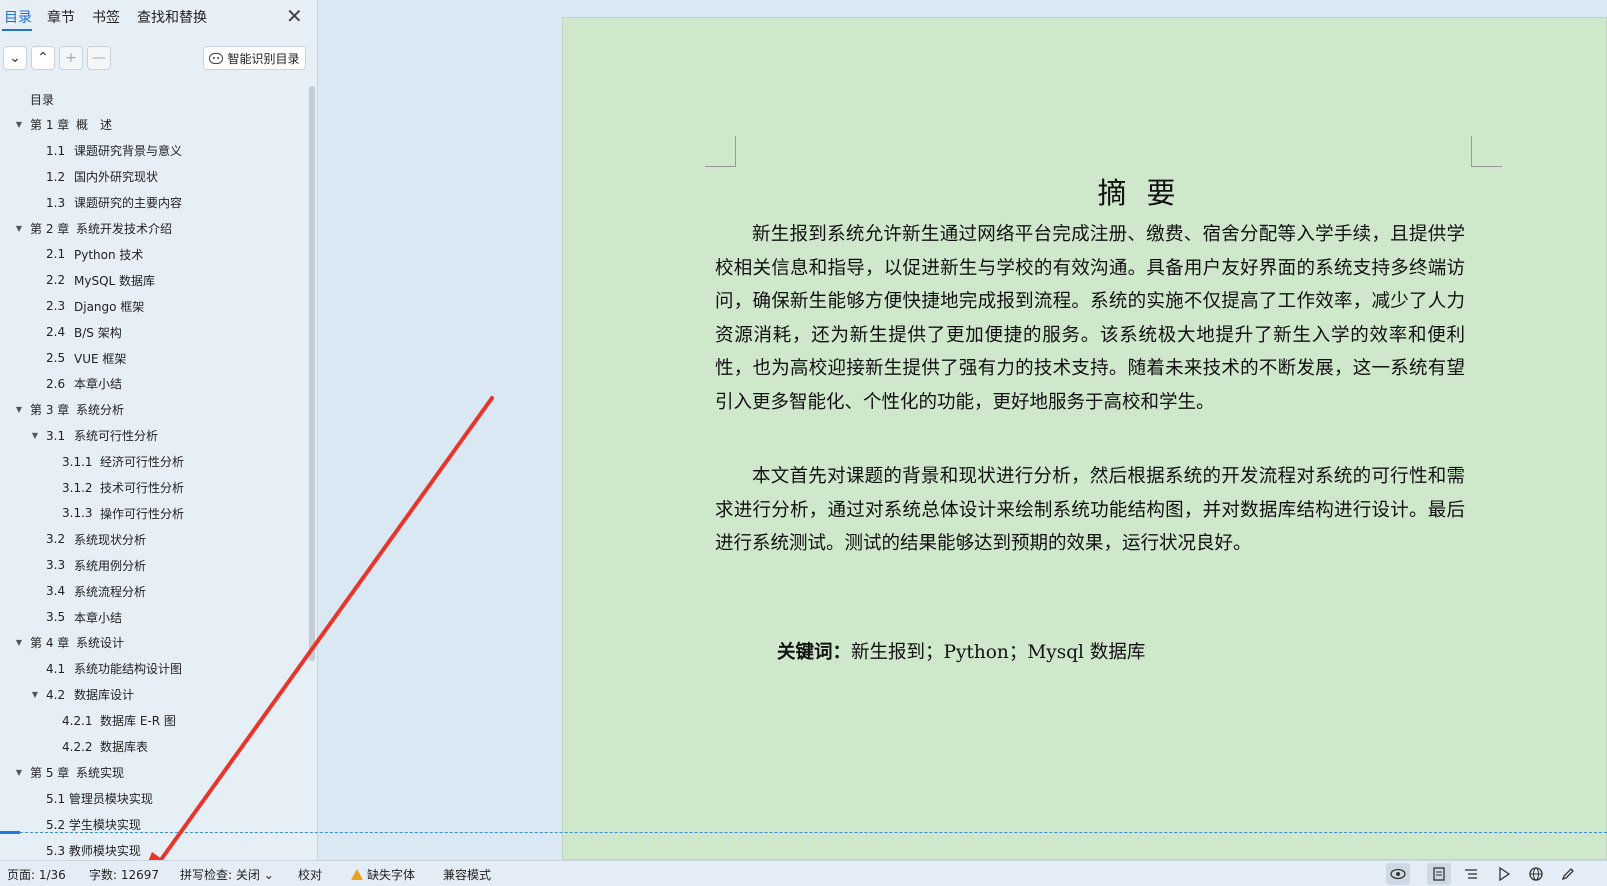  What do you see at coordinates (153, 824) in the screenshot?
I see `toc-item: 5.2 学生模块实现` at bounding box center [153, 824].